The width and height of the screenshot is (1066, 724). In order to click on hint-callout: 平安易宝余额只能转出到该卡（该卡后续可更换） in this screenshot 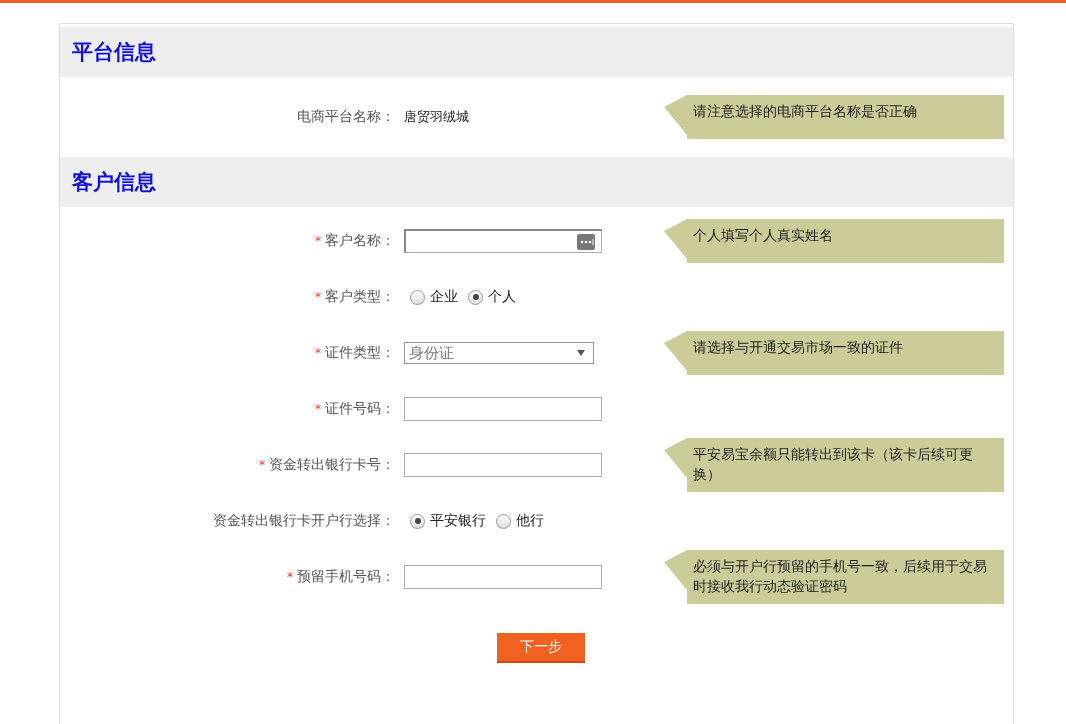, I will do `click(834, 465)`.